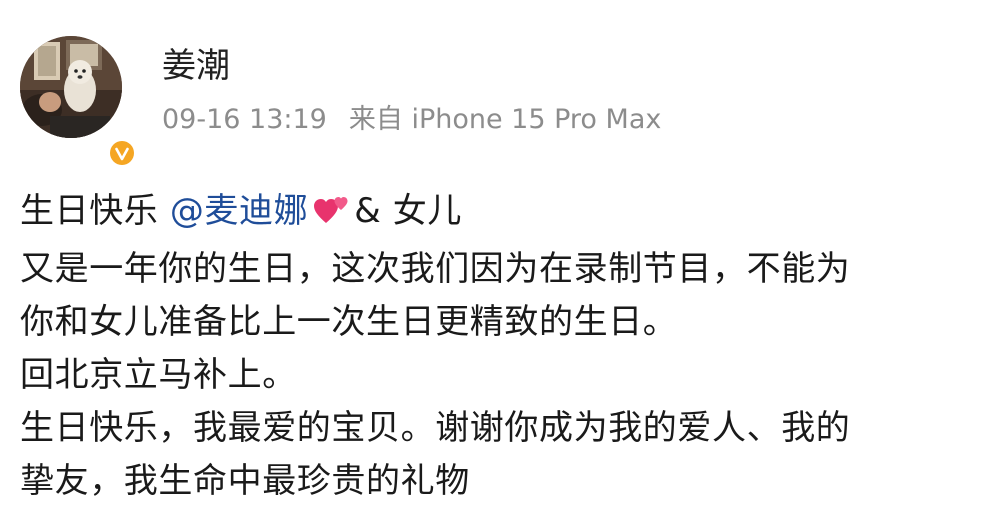  What do you see at coordinates (196, 66) in the screenshot?
I see `author-name: 姜潮` at bounding box center [196, 66].